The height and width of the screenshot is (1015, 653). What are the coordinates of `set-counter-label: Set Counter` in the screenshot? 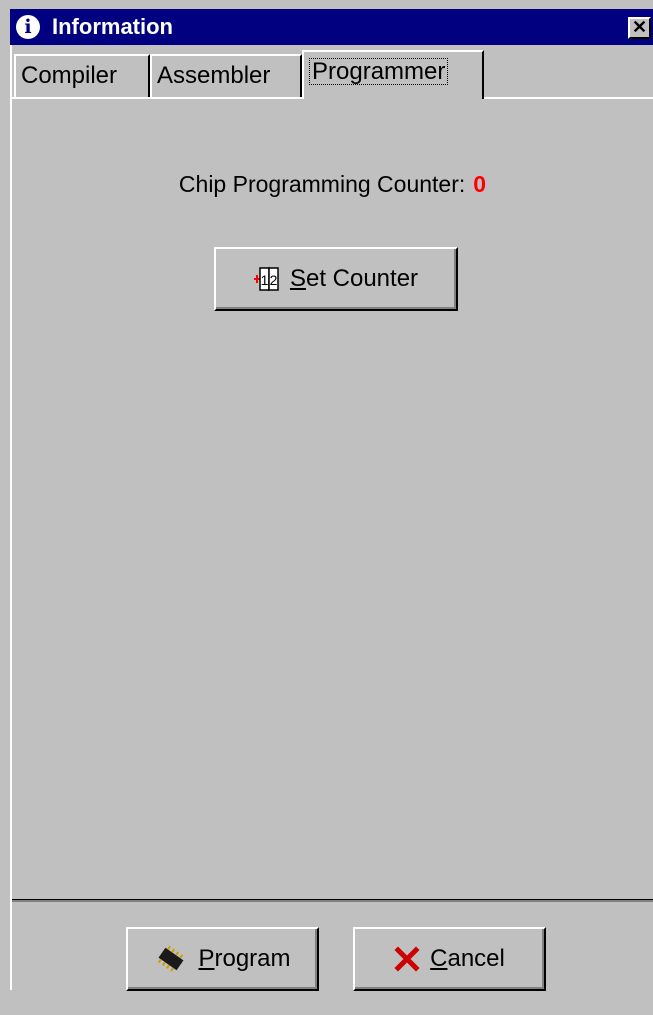 It's located at (354, 278).